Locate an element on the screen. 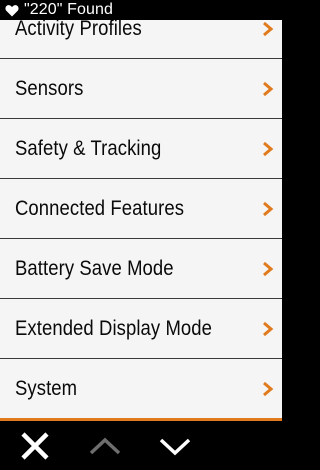  menu-item-battery-save-mode: Battery Save Mode is located at coordinates (141, 269).